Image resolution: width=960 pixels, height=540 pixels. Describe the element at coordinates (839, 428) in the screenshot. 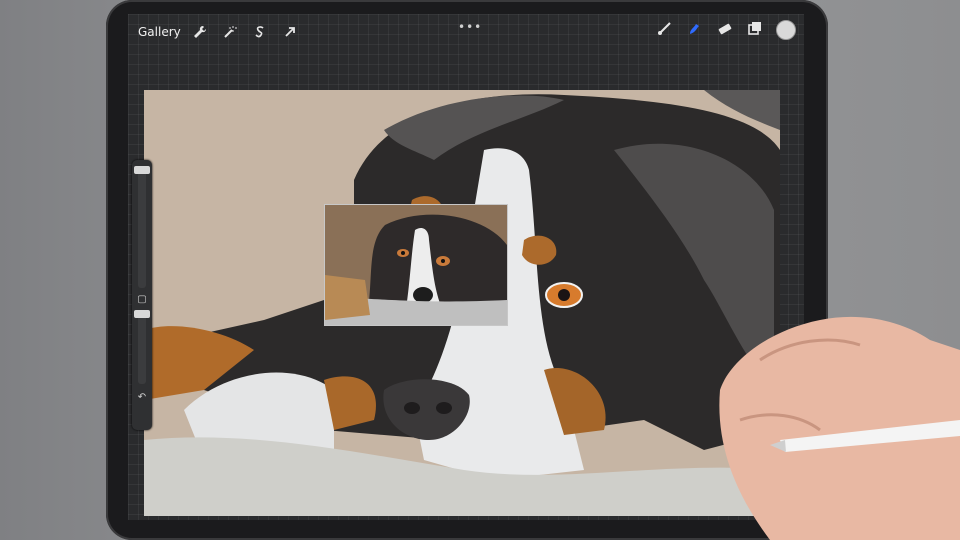

I see `hand-with-pencil` at that location.